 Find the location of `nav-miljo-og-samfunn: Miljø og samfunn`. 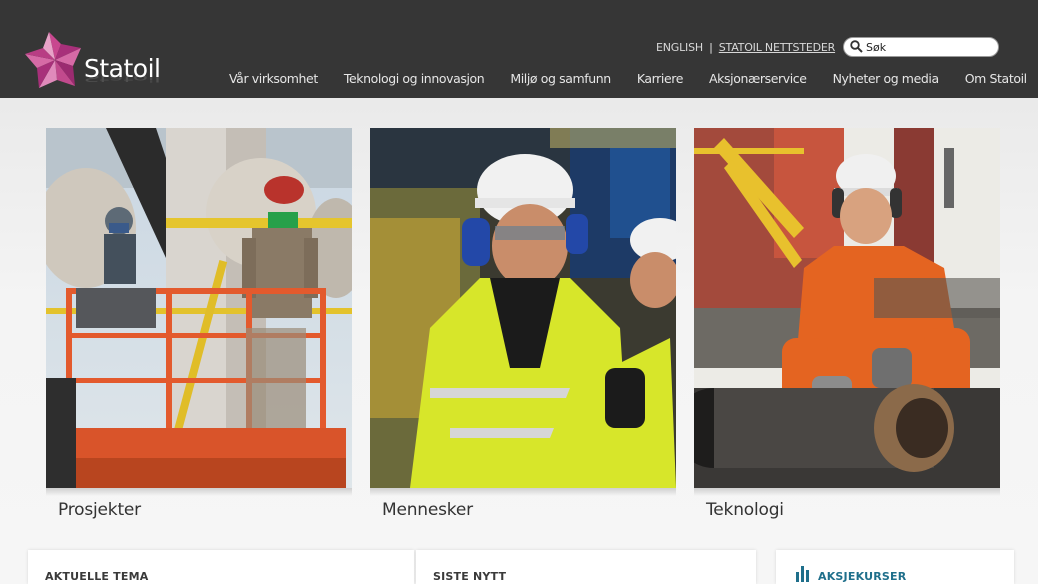

nav-miljo-og-samfunn: Miljø og samfunn is located at coordinates (560, 78).